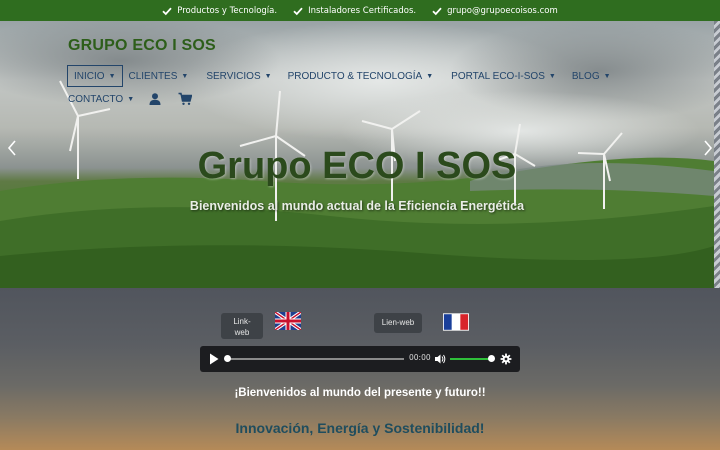 Image resolution: width=720 pixels, height=450 pixels. Describe the element at coordinates (12, 148) in the screenshot. I see `chevron-left-icon` at that location.